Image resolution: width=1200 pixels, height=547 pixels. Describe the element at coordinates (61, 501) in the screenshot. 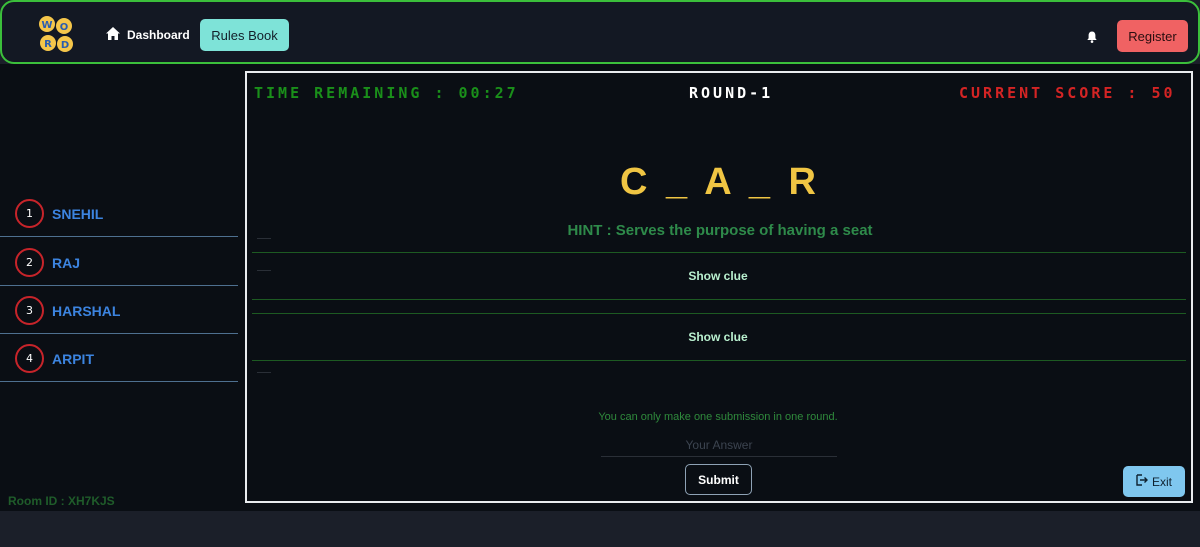

I see `room-id: Room ID : XH7KJS` at that location.